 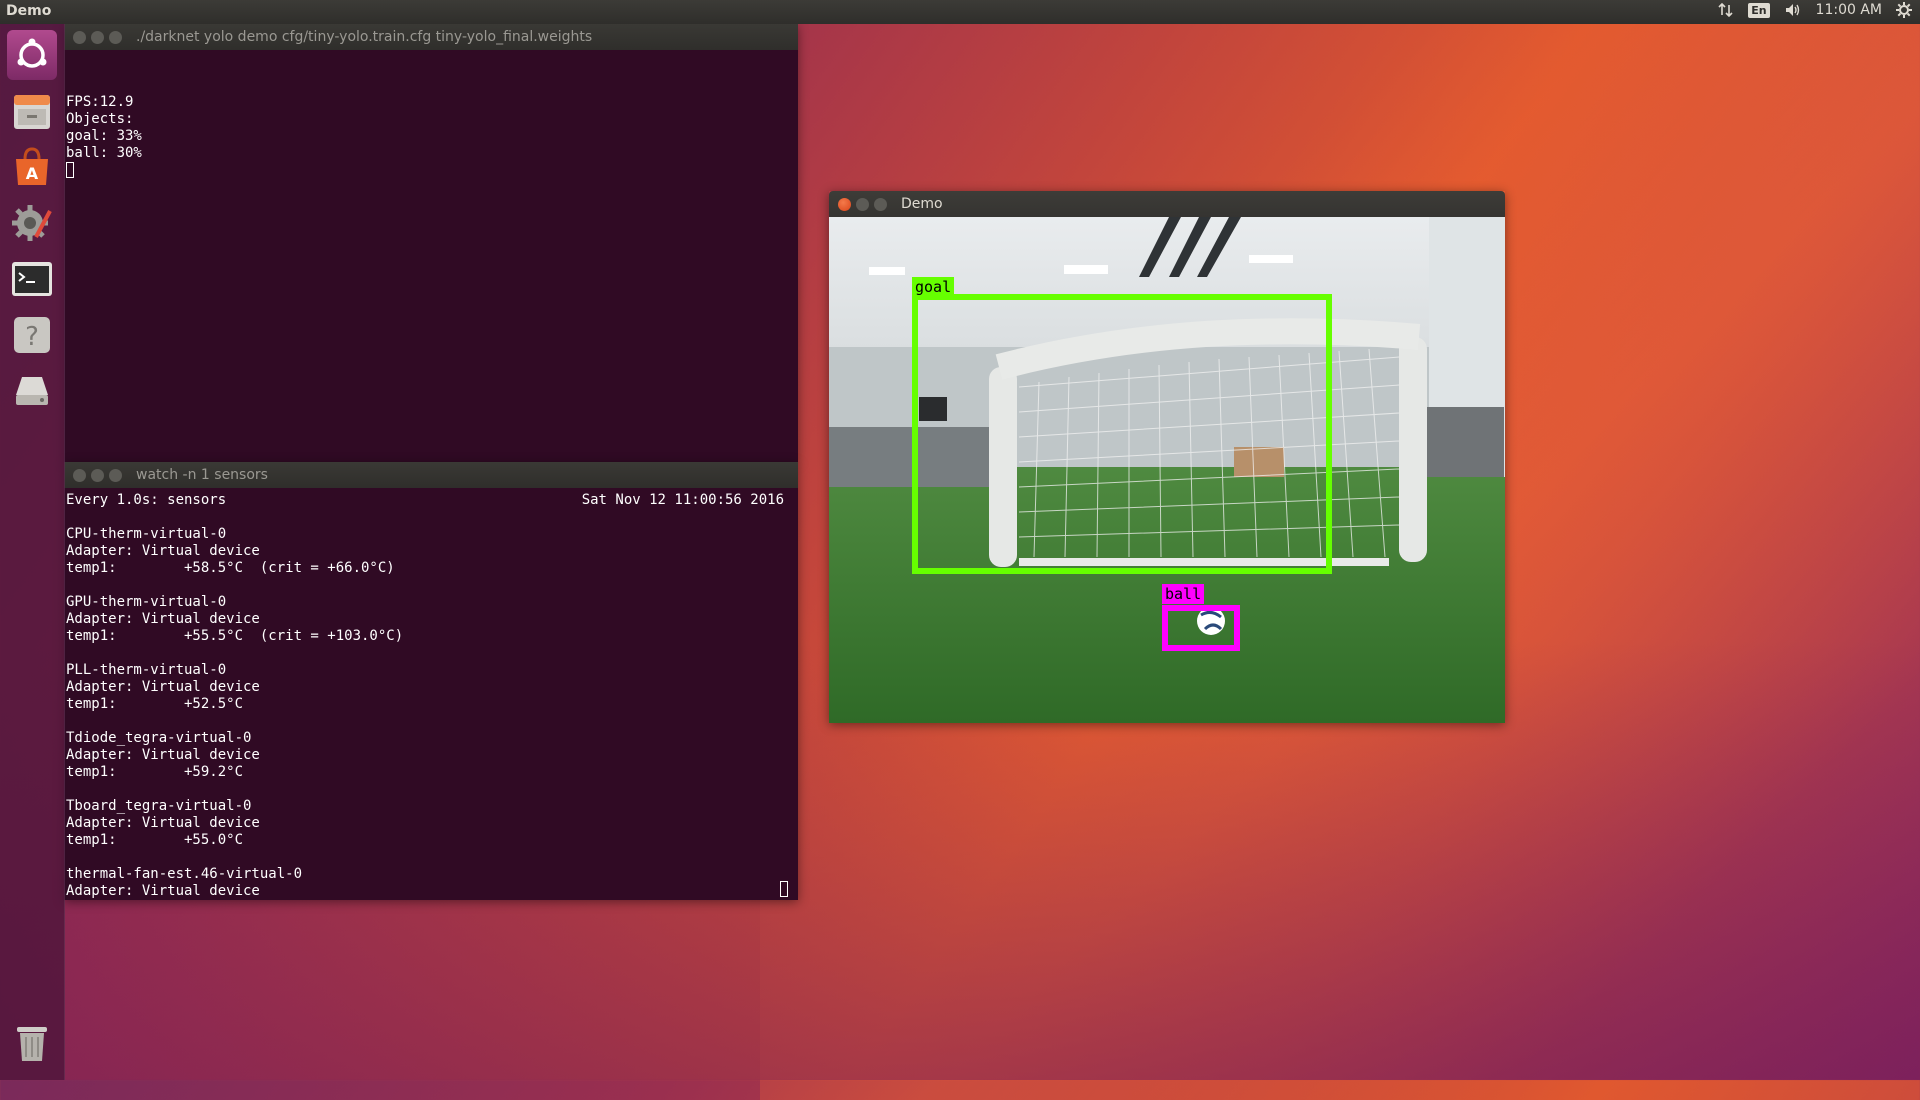 What do you see at coordinates (202, 475) in the screenshot?
I see `window-title: watch -n 1 sensors` at bounding box center [202, 475].